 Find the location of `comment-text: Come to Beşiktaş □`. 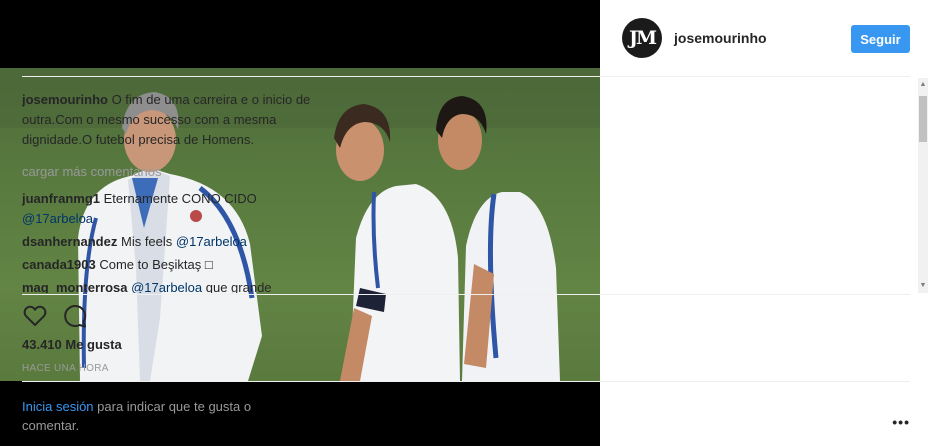

comment-text: Come to Beşiktaş □ is located at coordinates (156, 264).